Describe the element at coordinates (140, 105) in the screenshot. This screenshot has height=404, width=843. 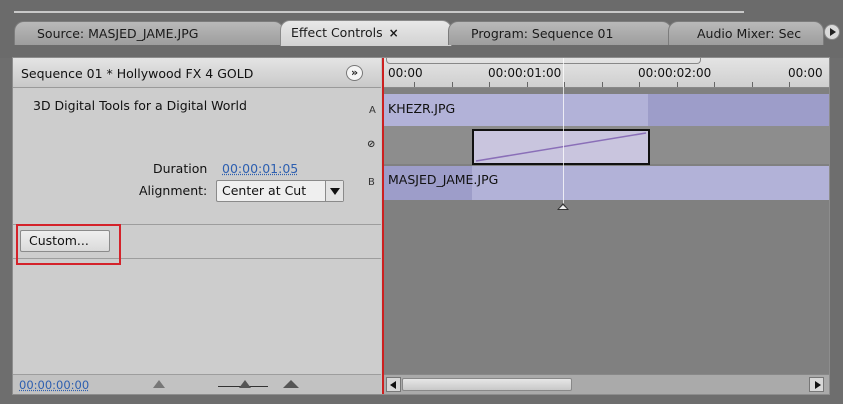
I see `effect-description: 3D Digital Tools for a Digital World` at that location.